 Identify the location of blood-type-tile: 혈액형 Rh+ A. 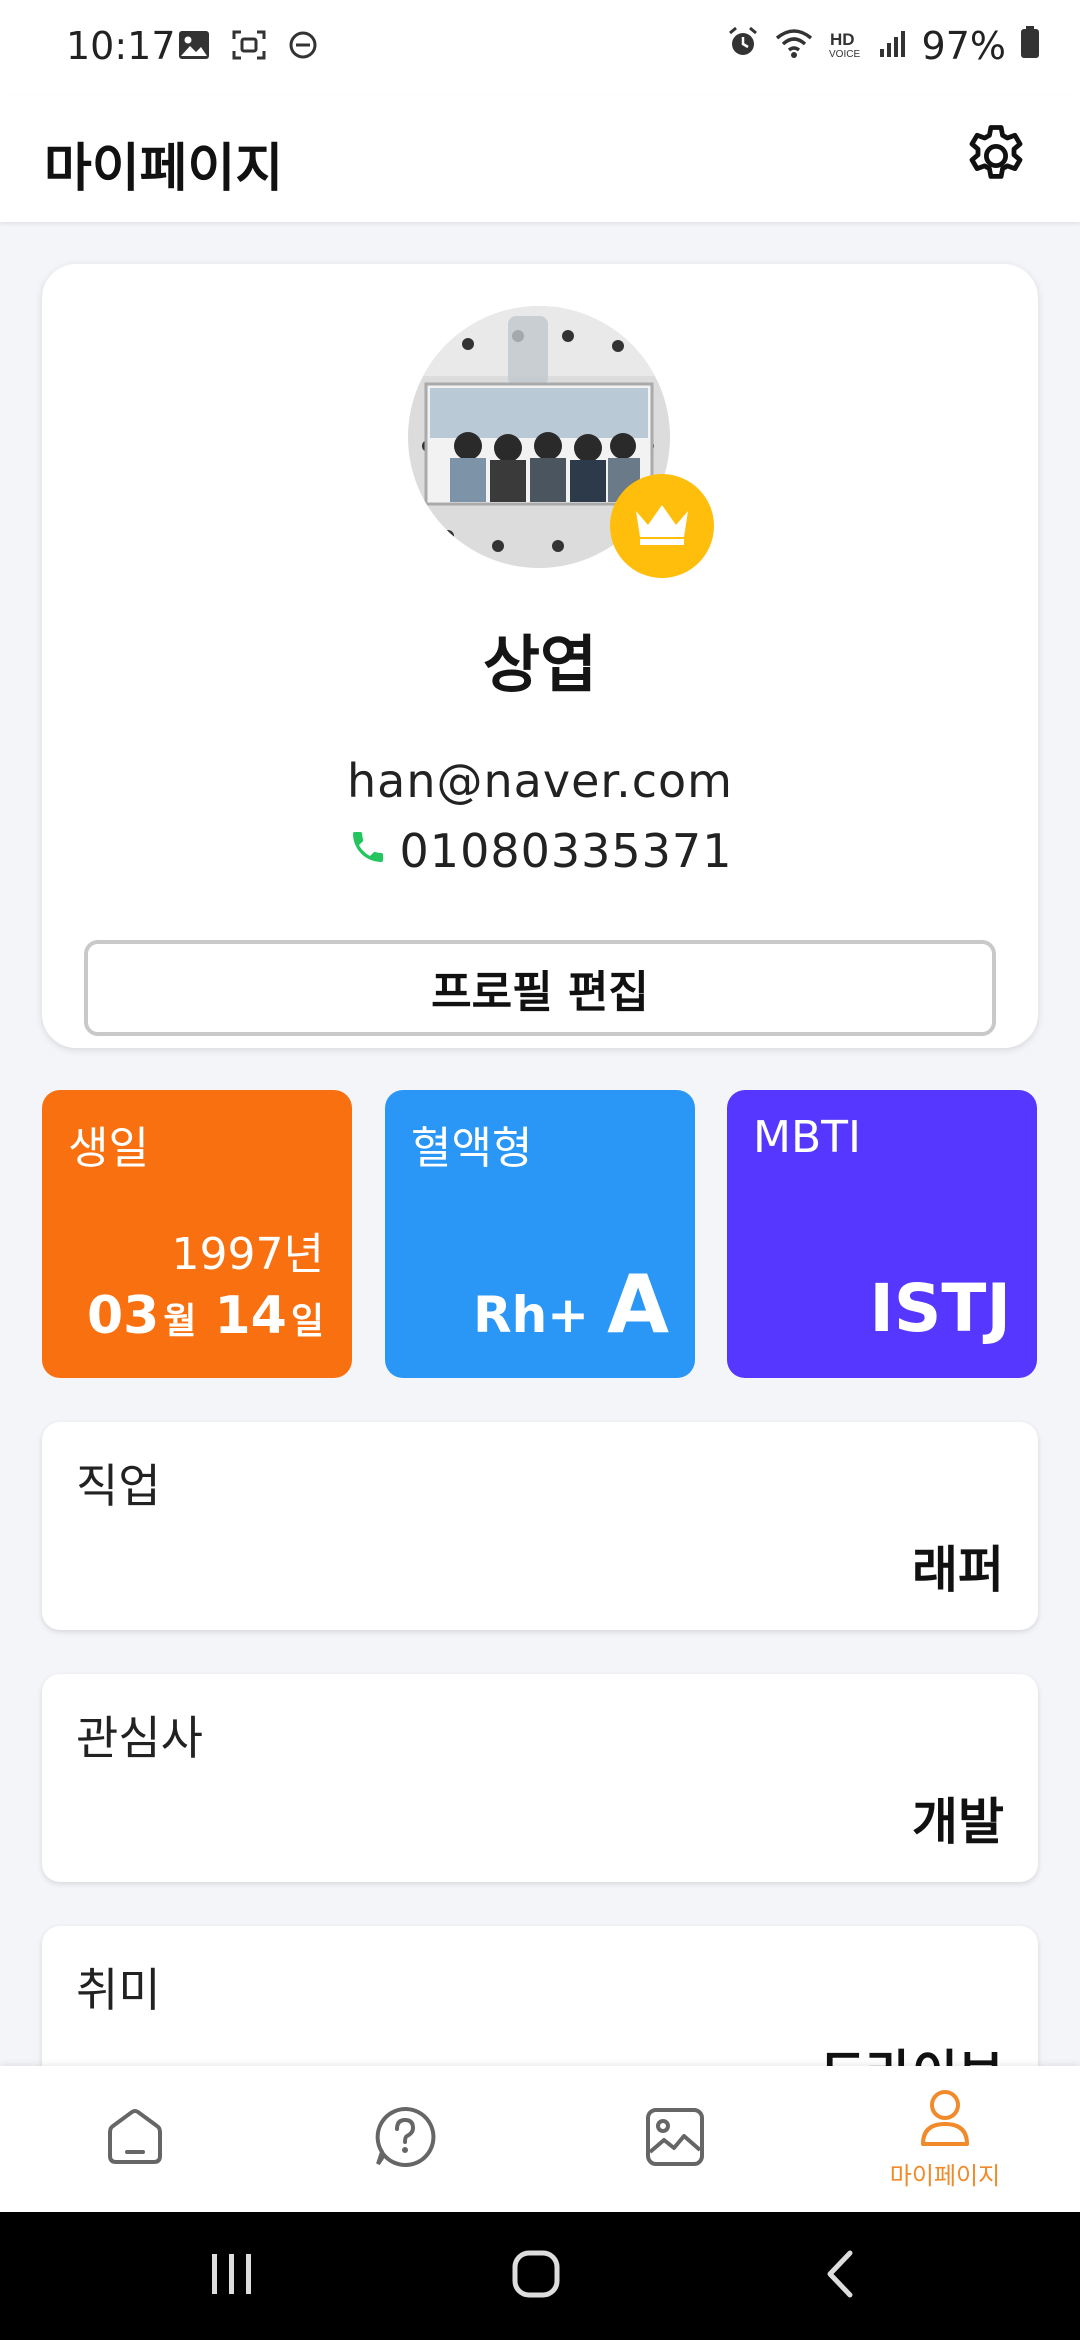
(540, 1234).